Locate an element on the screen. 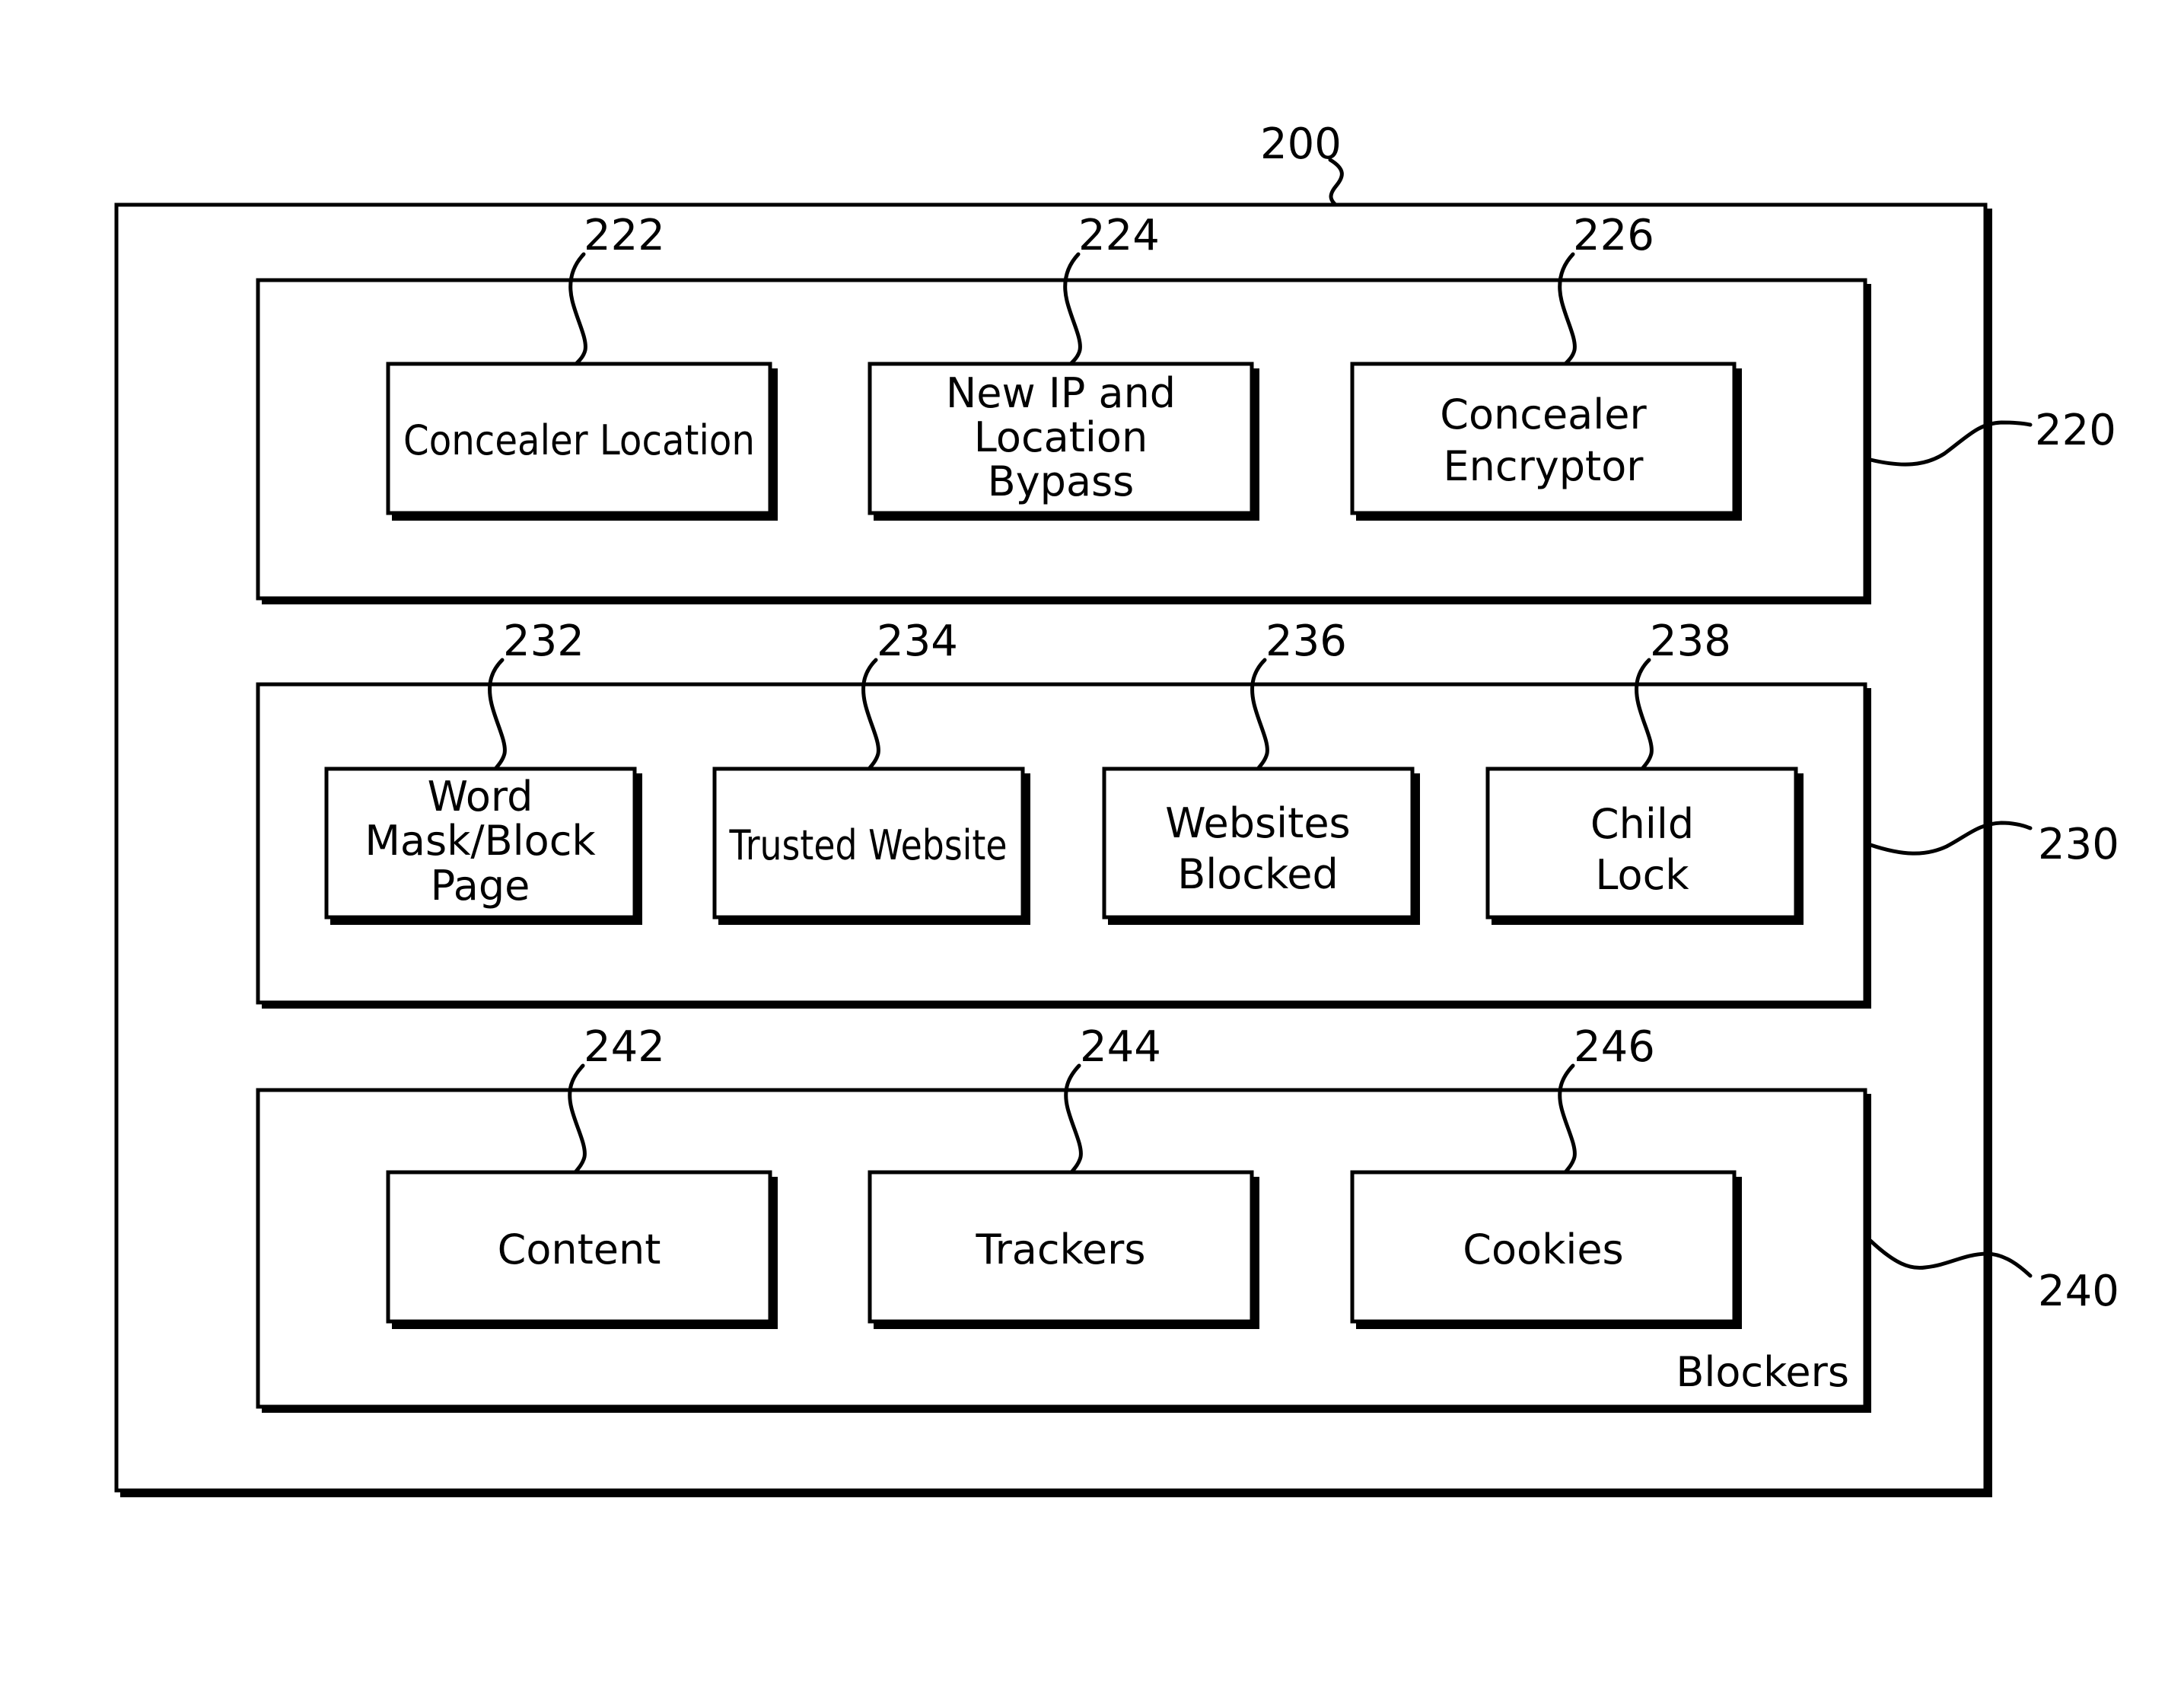 The image size is (2184, 1683). module-232-line-2-text: Mask/Block is located at coordinates (481, 841).